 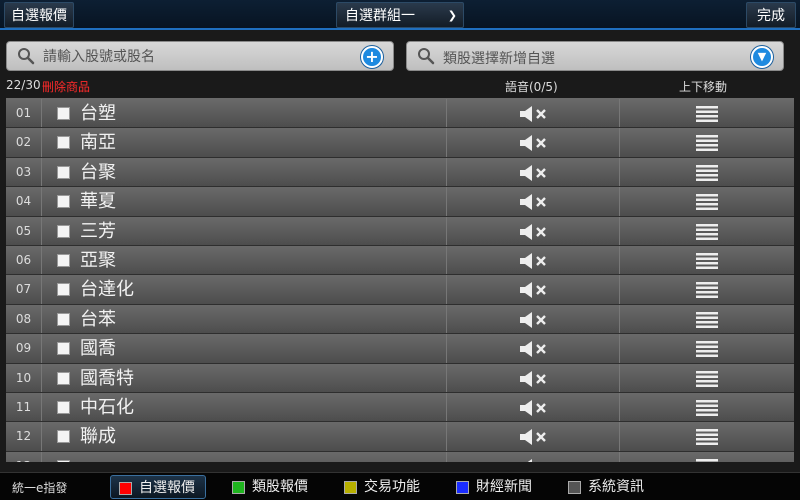 I want to click on row-number: 05, so click(x=24, y=230).